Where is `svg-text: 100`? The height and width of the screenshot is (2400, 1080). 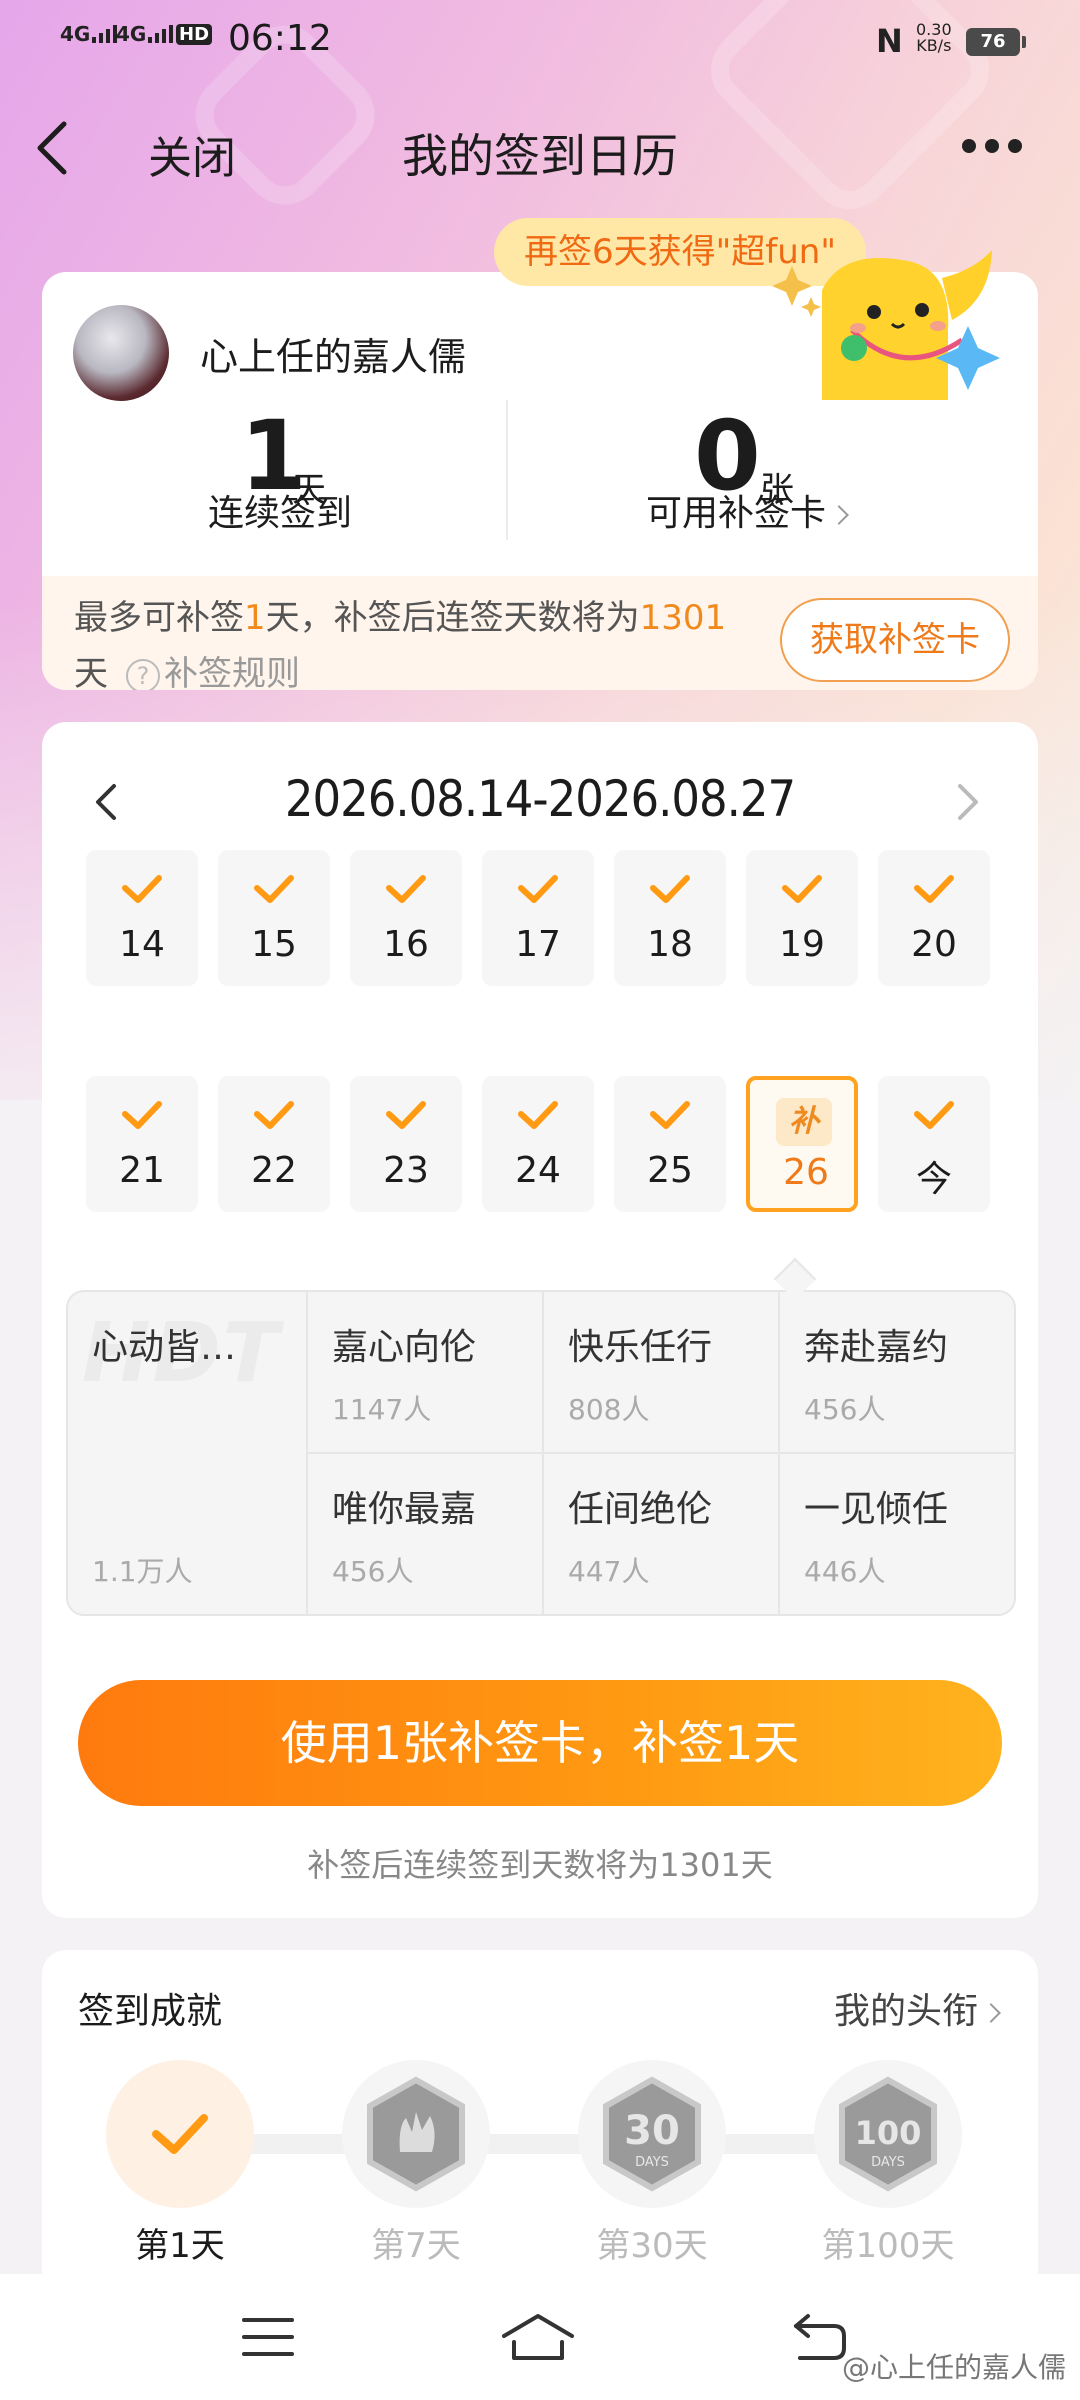 svg-text: 100 is located at coordinates (888, 2133).